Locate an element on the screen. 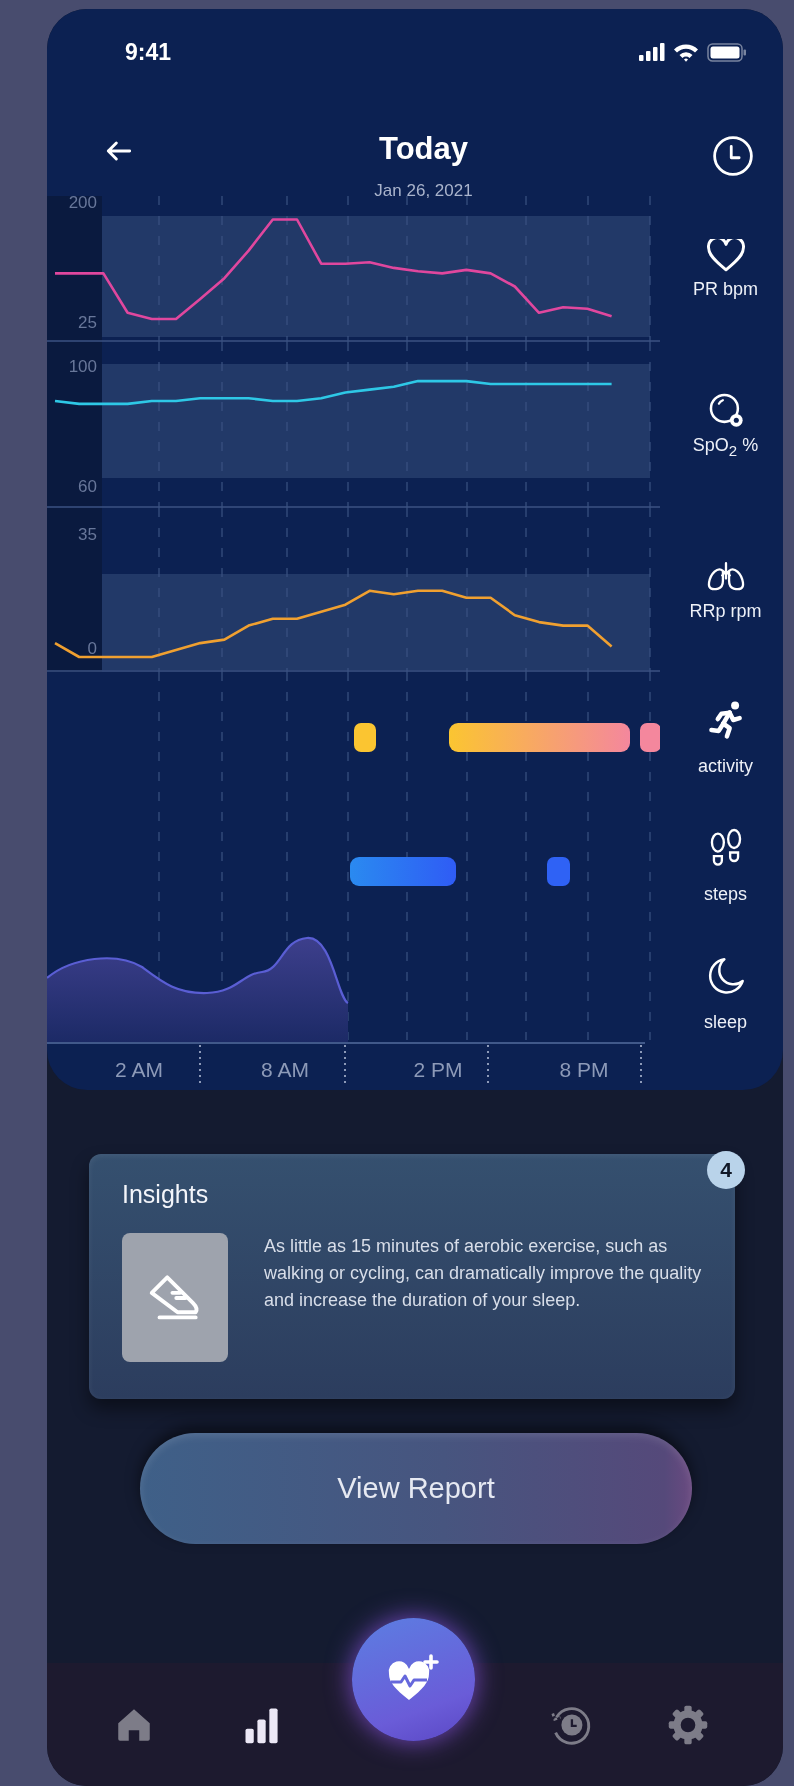 The height and width of the screenshot is (1786, 794). insight-text: As little as 15 minutes of aerobic exercise, such as walking or cycling, can dramatically improve the quality and increase the duration of your sleep. is located at coordinates (483, 1273).